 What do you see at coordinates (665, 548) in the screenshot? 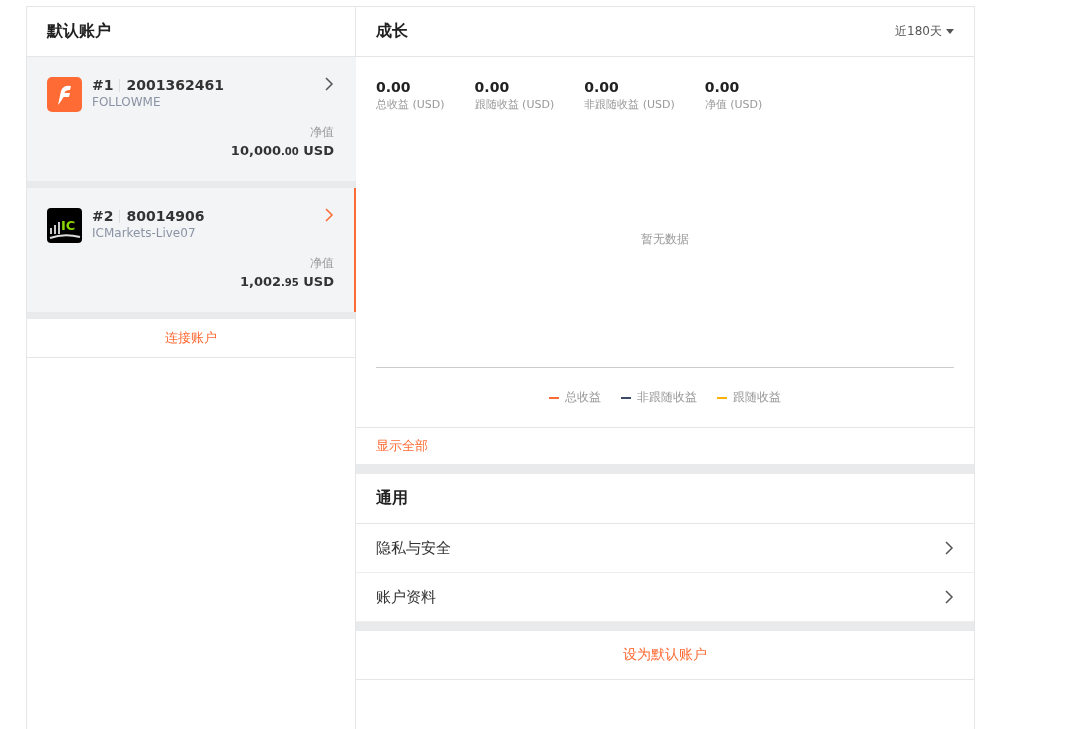
I see `settings-row: 隐私与安全` at bounding box center [665, 548].